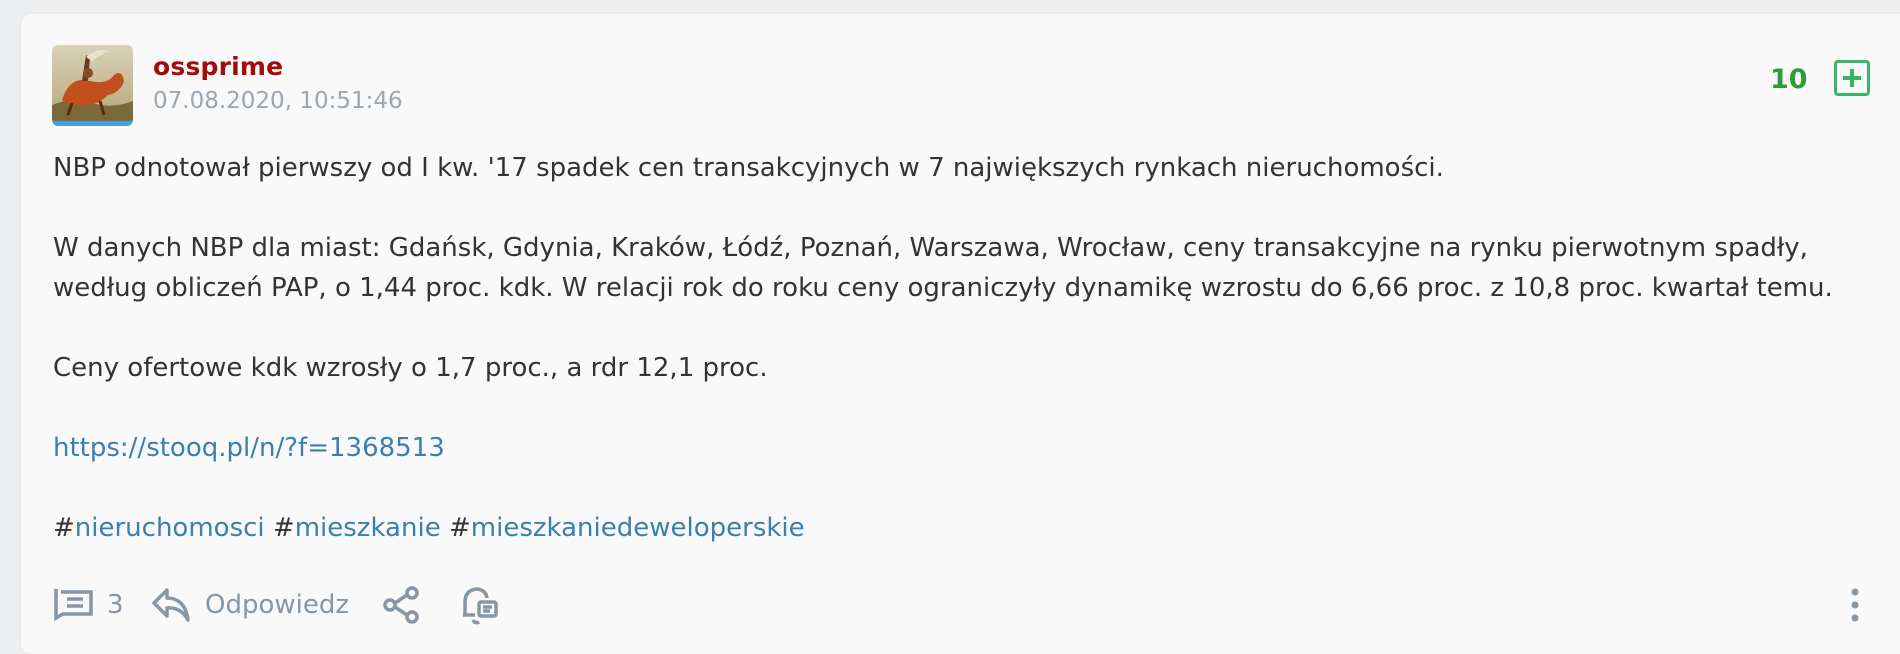 This screenshot has height=654, width=1900. I want to click on username: ossprime, so click(218, 66).